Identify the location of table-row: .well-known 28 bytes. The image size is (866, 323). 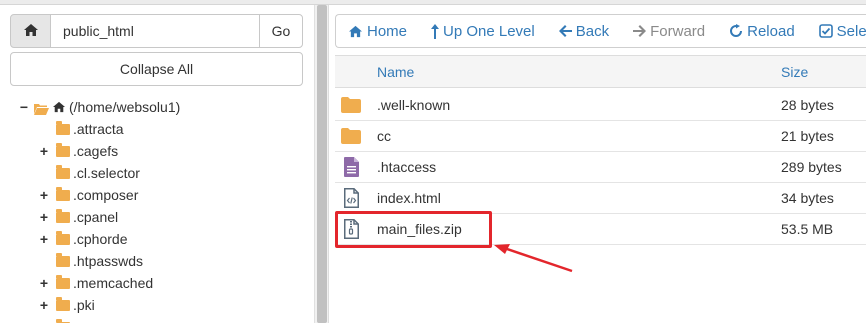
(600, 105).